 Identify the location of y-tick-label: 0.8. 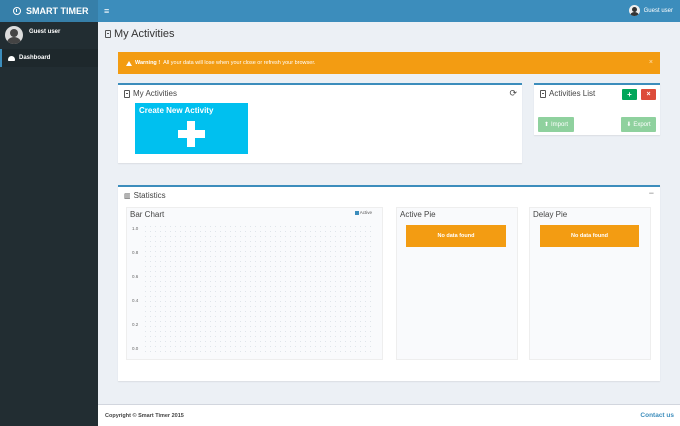
(135, 252).